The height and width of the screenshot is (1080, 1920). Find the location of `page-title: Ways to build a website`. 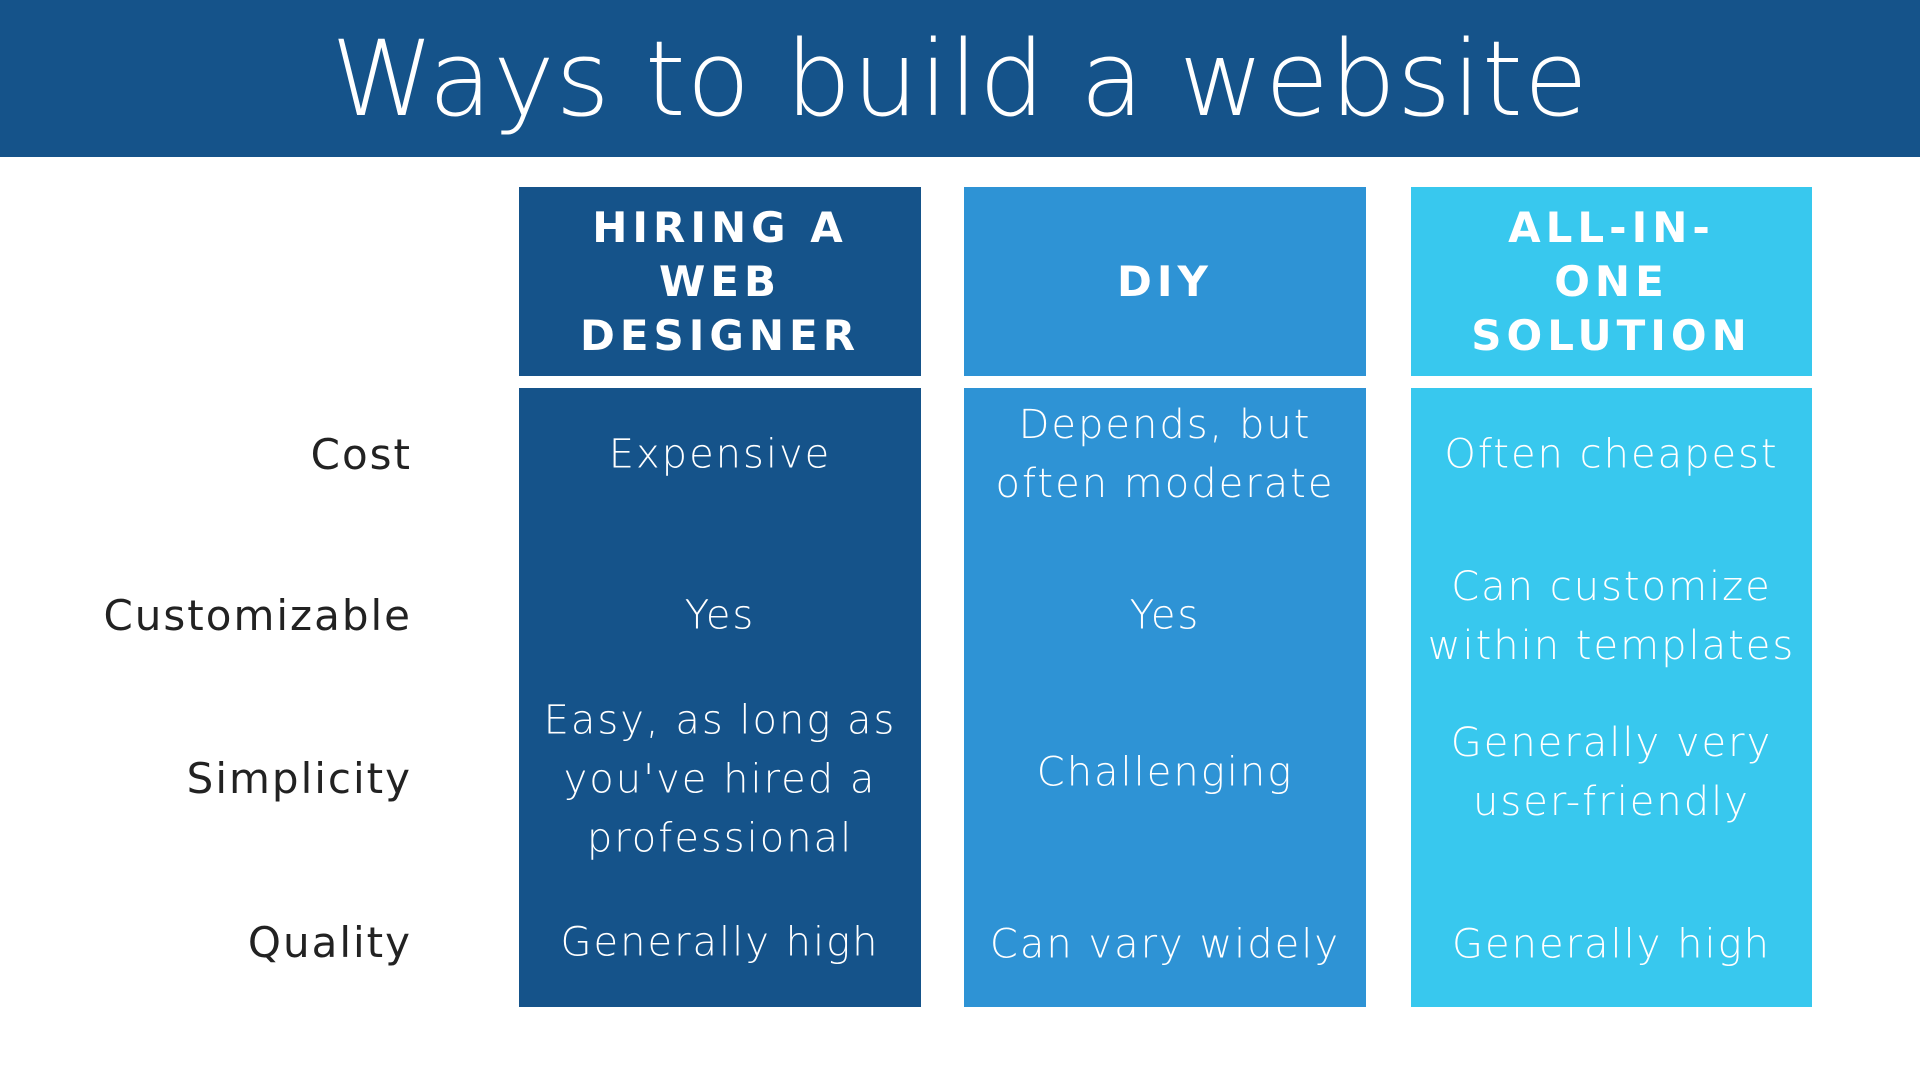

page-title: Ways to build a website is located at coordinates (960, 78).